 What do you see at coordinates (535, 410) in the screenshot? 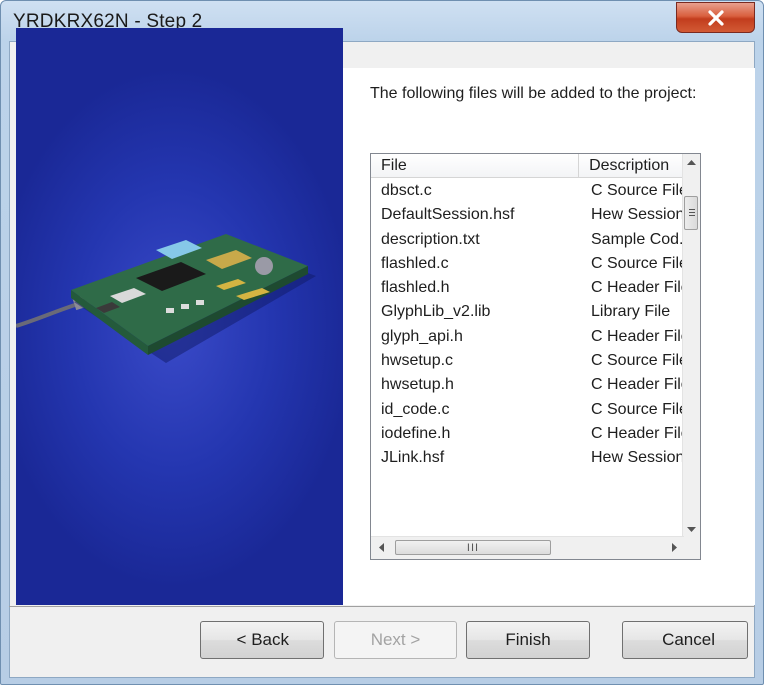
I see `table-row: id_code.c C Source File` at bounding box center [535, 410].